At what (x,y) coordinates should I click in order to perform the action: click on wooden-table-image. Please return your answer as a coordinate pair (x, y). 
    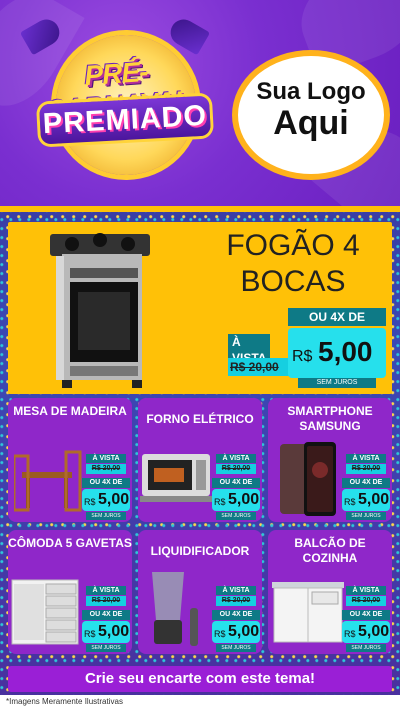
    Looking at the image, I should click on (48, 481).